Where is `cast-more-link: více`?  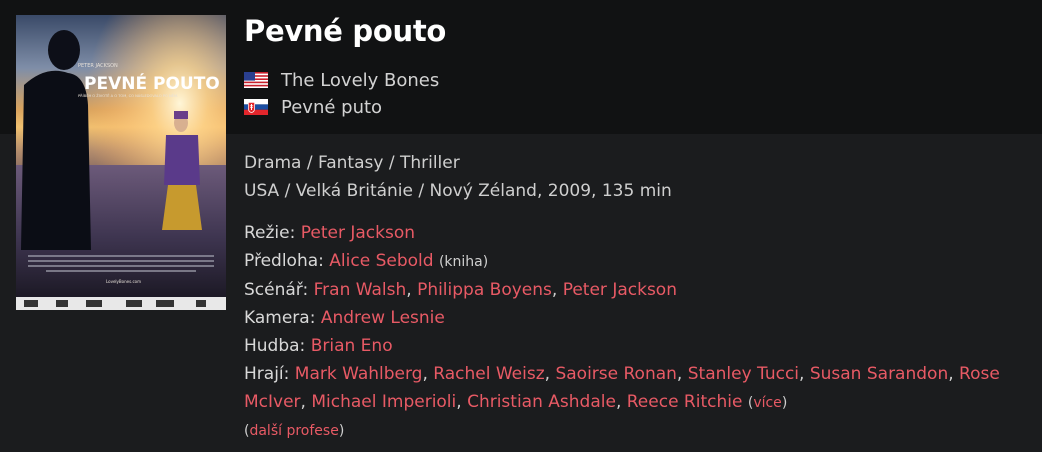
cast-more-link: více is located at coordinates (767, 403).